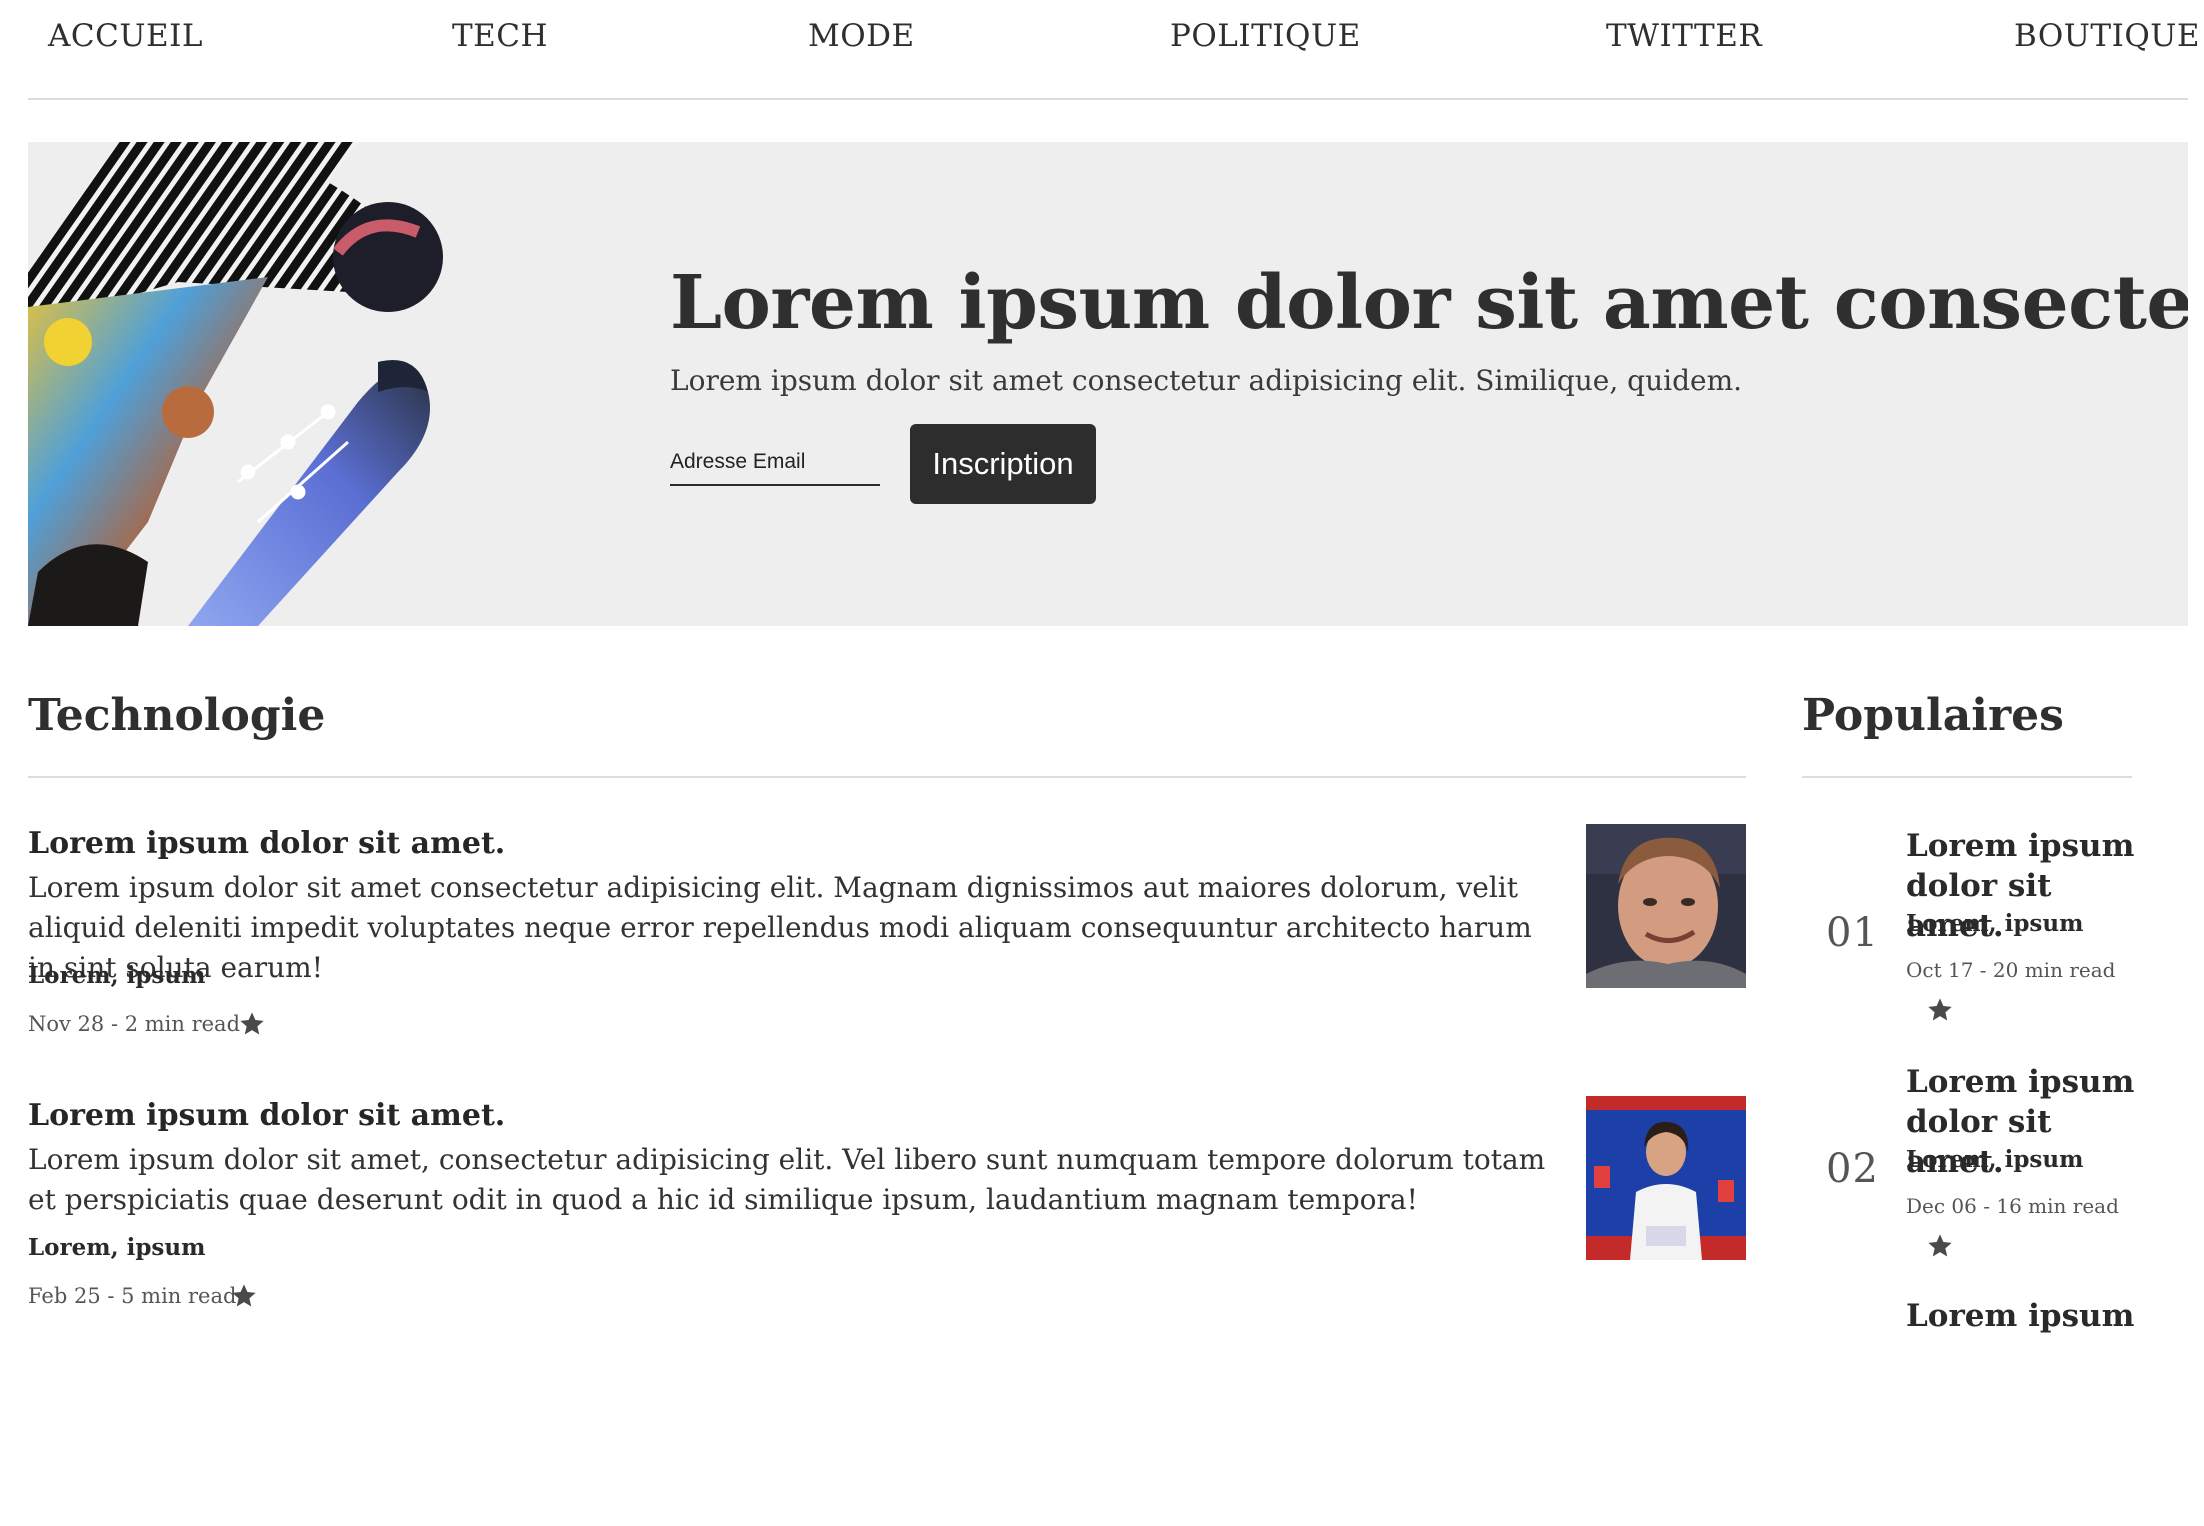 The image size is (2204, 1526). What do you see at coordinates (1265, 36) in the screenshot?
I see `nav-item-politique: POLITIQUE` at bounding box center [1265, 36].